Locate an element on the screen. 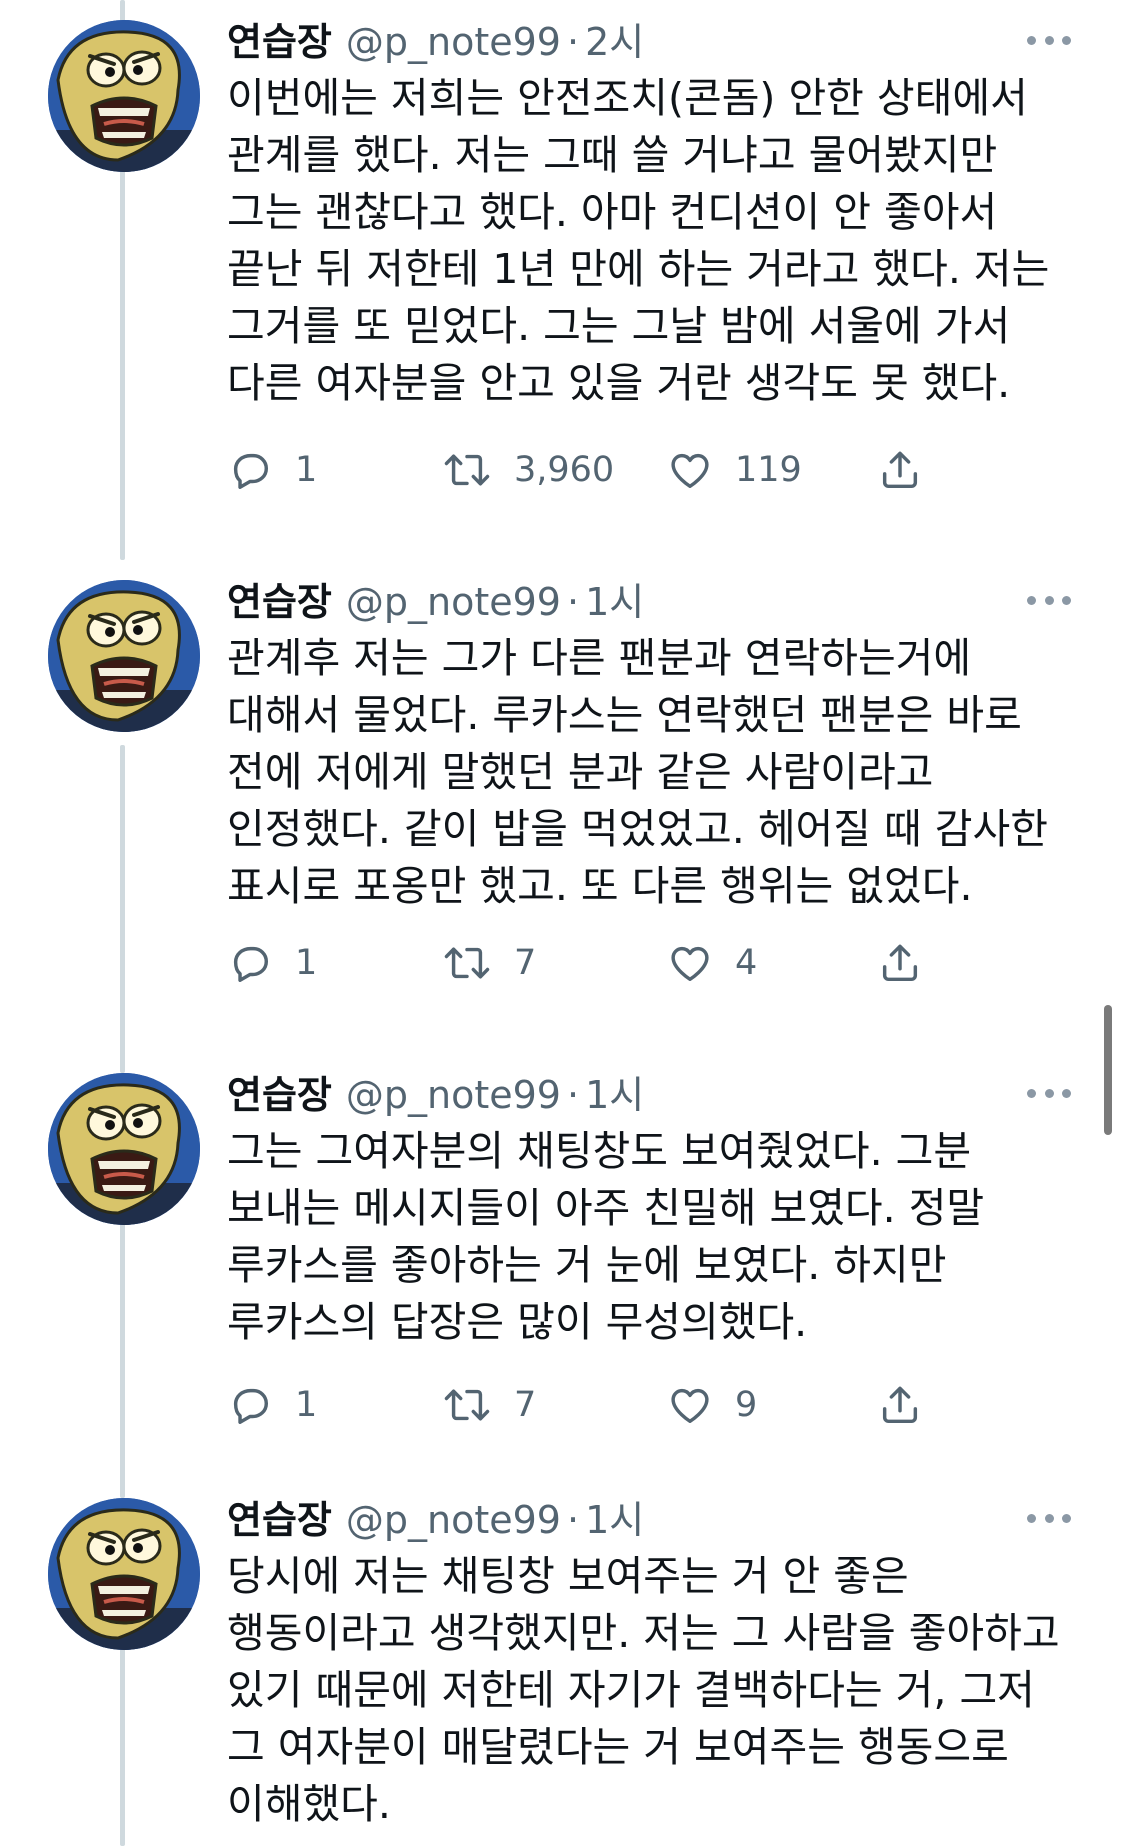 The width and height of the screenshot is (1125, 1846). like-button: 4 is located at coordinates (712, 963).